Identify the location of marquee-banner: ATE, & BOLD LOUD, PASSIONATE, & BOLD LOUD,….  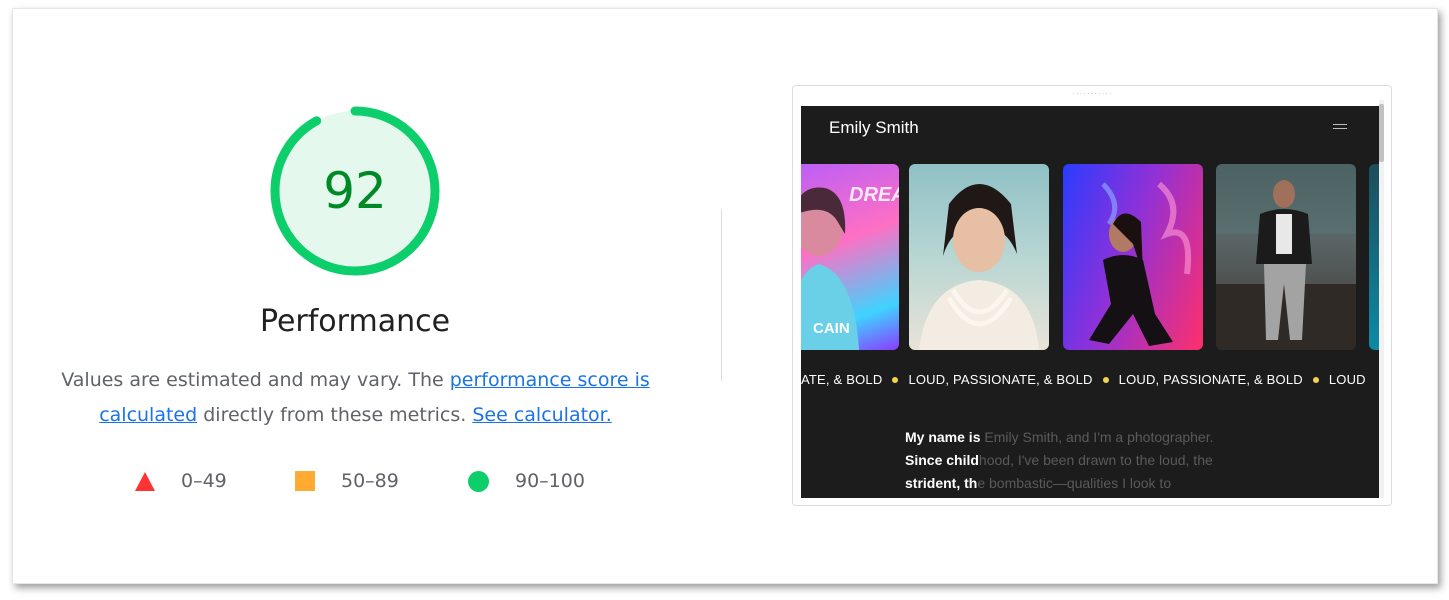
(1090, 379).